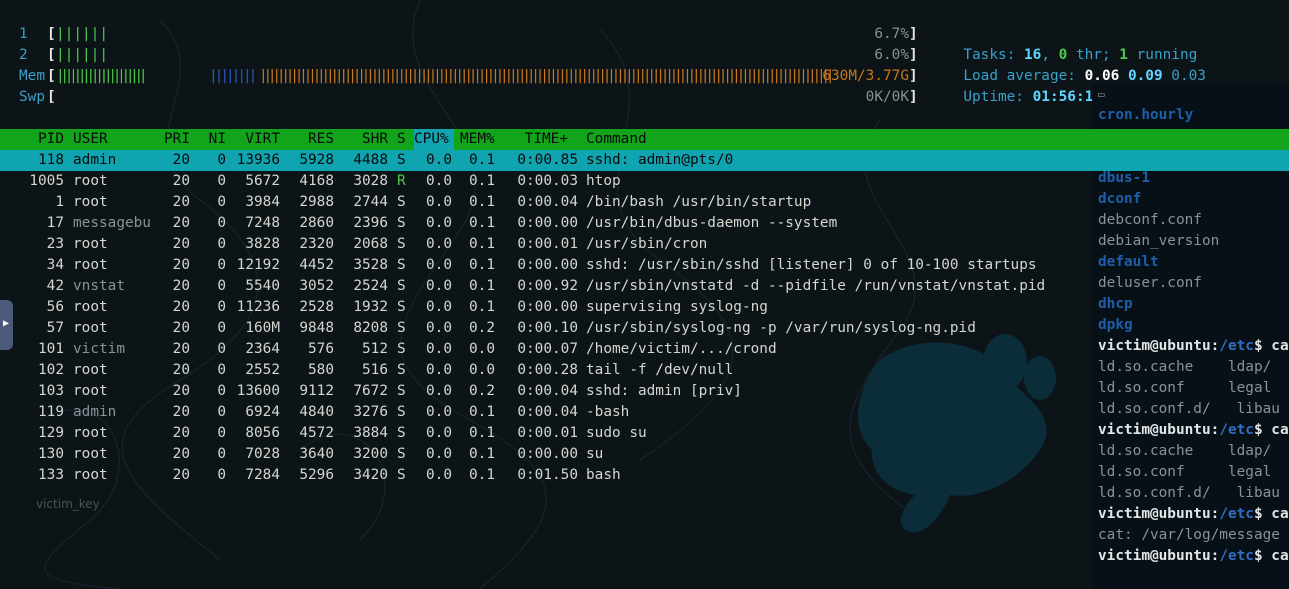  What do you see at coordinates (644, 475) in the screenshot?
I see `process-row: 133 root 20 0 7284 5296 3420 S 0.0 0.1 0:01.50 bash` at bounding box center [644, 475].